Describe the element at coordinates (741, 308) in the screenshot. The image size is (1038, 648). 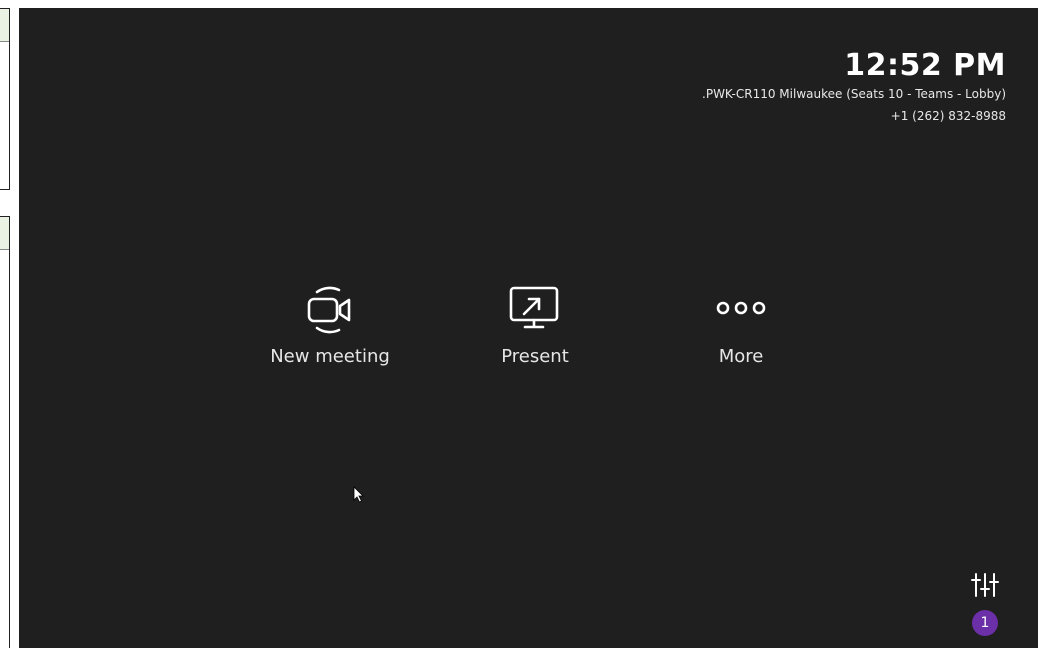
I see `ellipsis-icon` at that location.